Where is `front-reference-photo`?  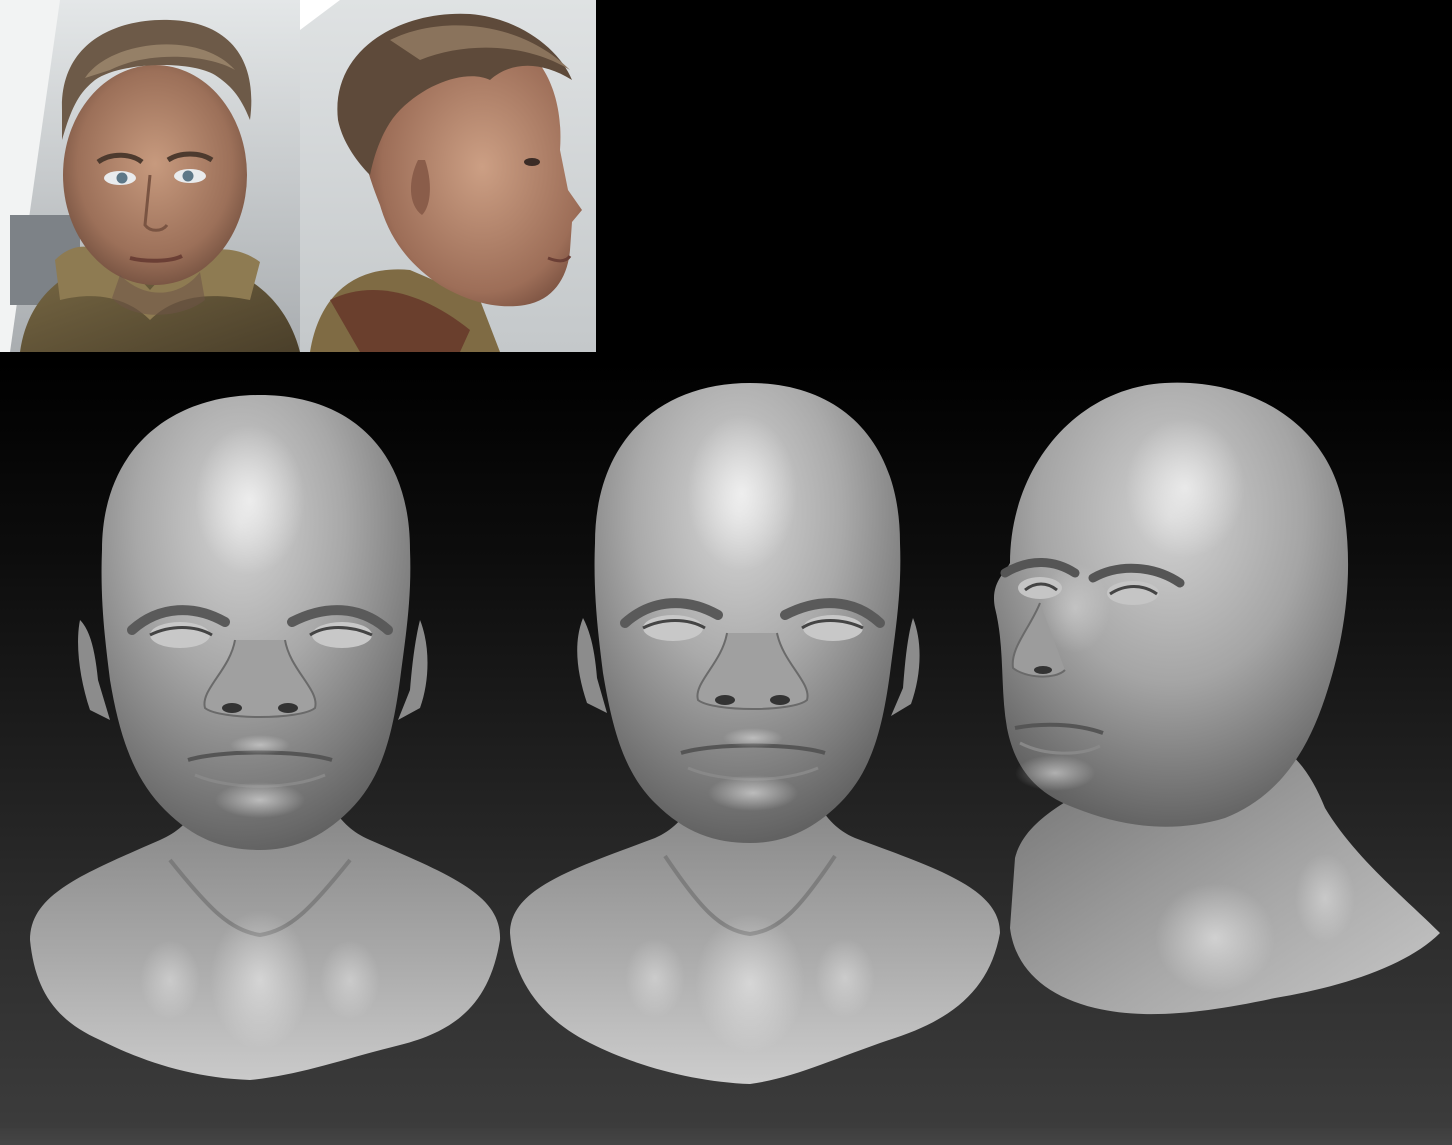 front-reference-photo is located at coordinates (150, 176).